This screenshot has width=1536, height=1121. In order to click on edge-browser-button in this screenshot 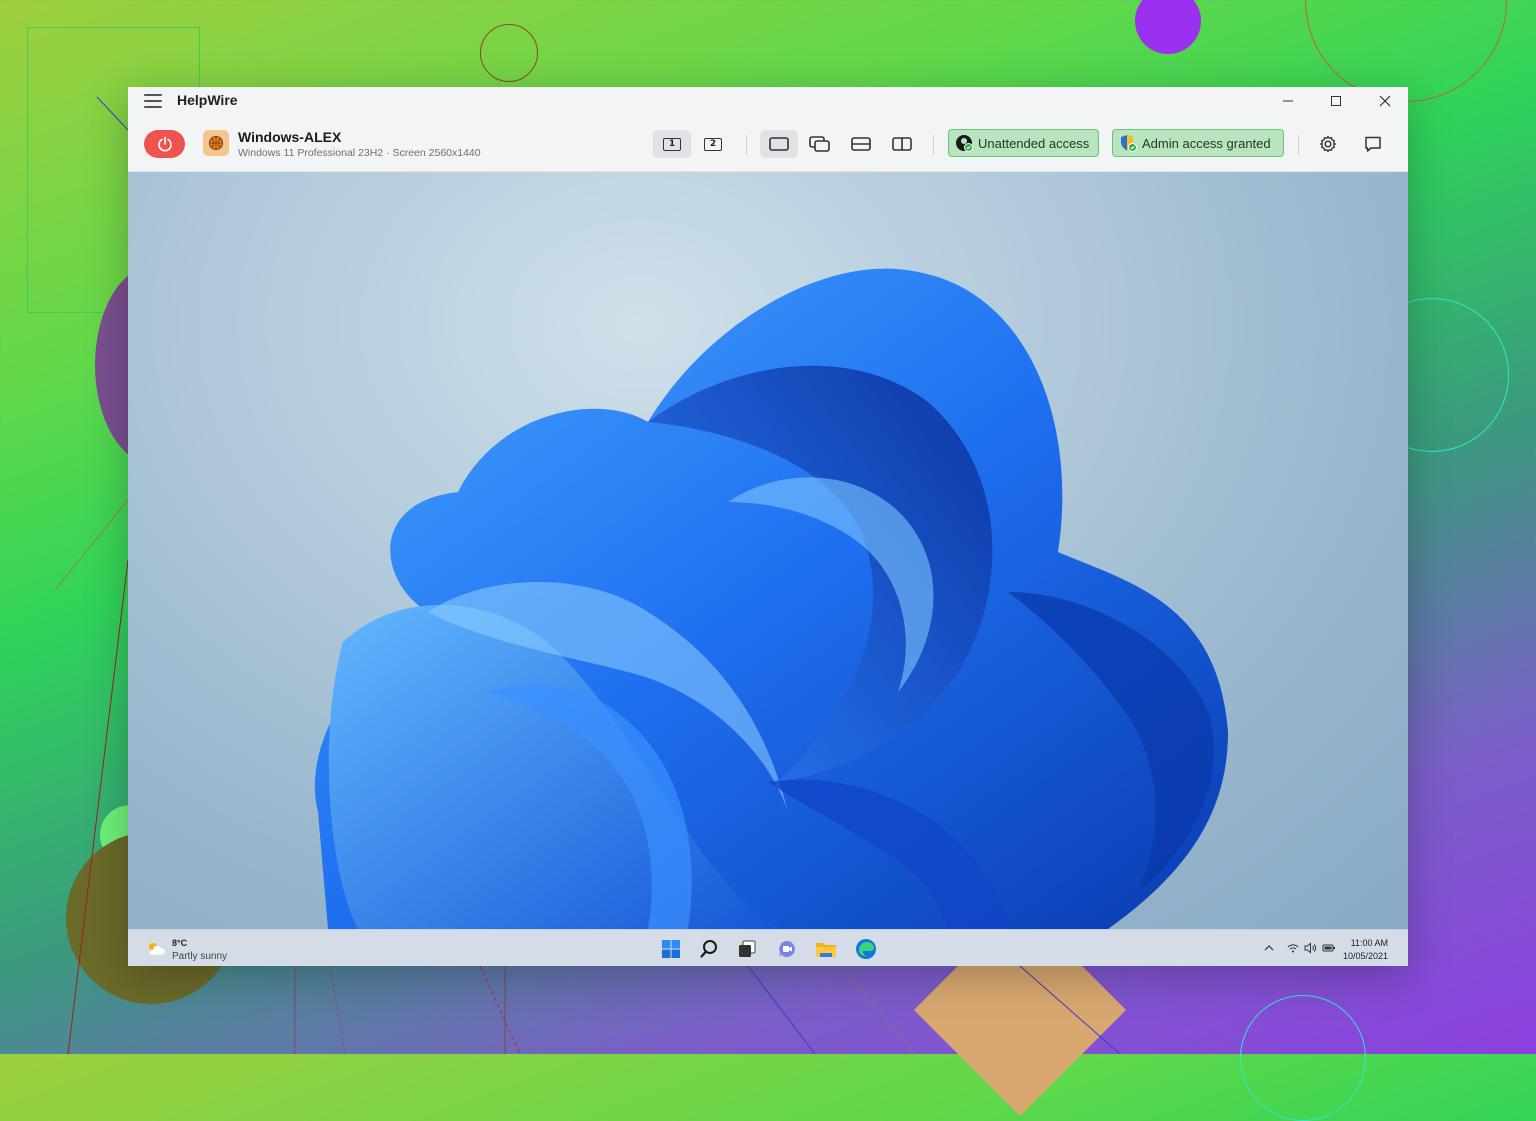, I will do `click(866, 949)`.